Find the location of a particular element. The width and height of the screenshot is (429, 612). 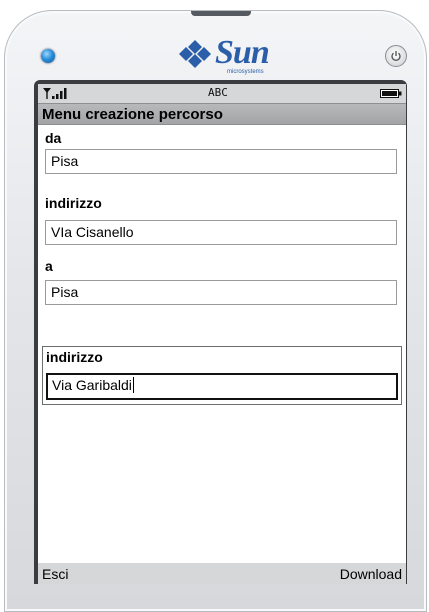

input-mode-indicator: ABC is located at coordinates (218, 92).